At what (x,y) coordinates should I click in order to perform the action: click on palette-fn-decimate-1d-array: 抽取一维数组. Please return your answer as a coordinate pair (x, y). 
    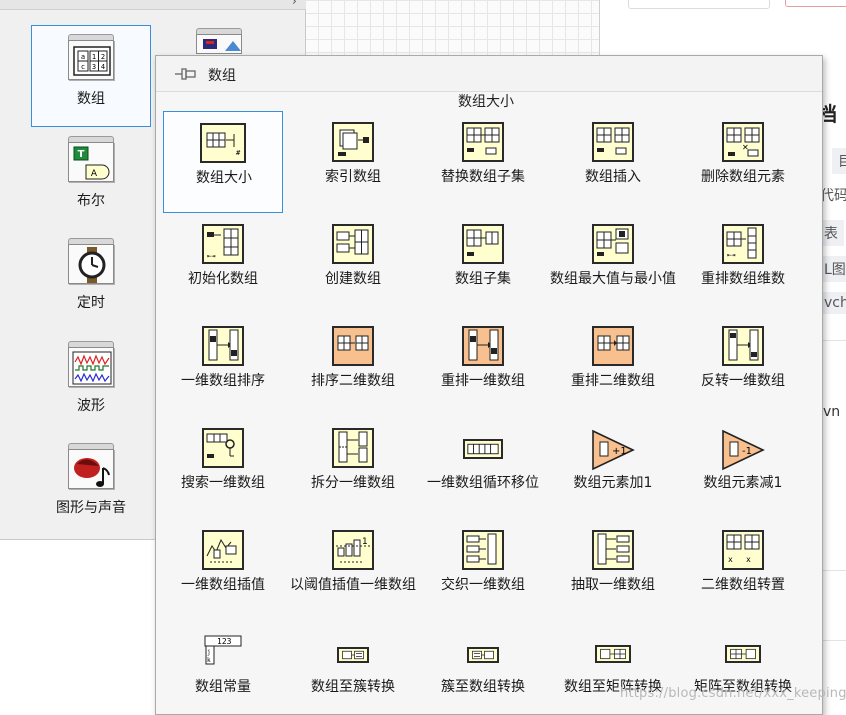
    Looking at the image, I should click on (613, 570).